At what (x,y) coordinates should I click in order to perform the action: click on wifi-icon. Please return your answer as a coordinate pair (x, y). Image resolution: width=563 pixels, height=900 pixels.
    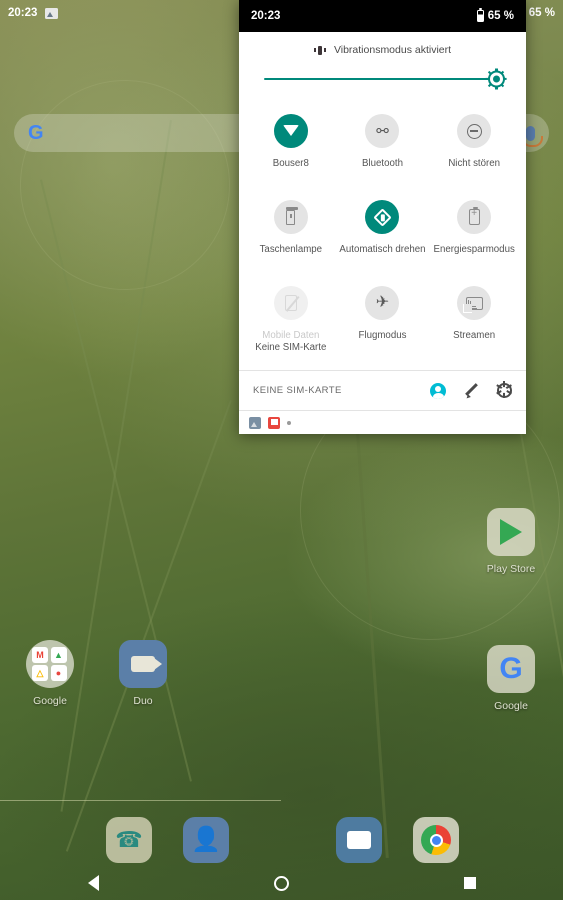
    Looking at the image, I should click on (290, 130).